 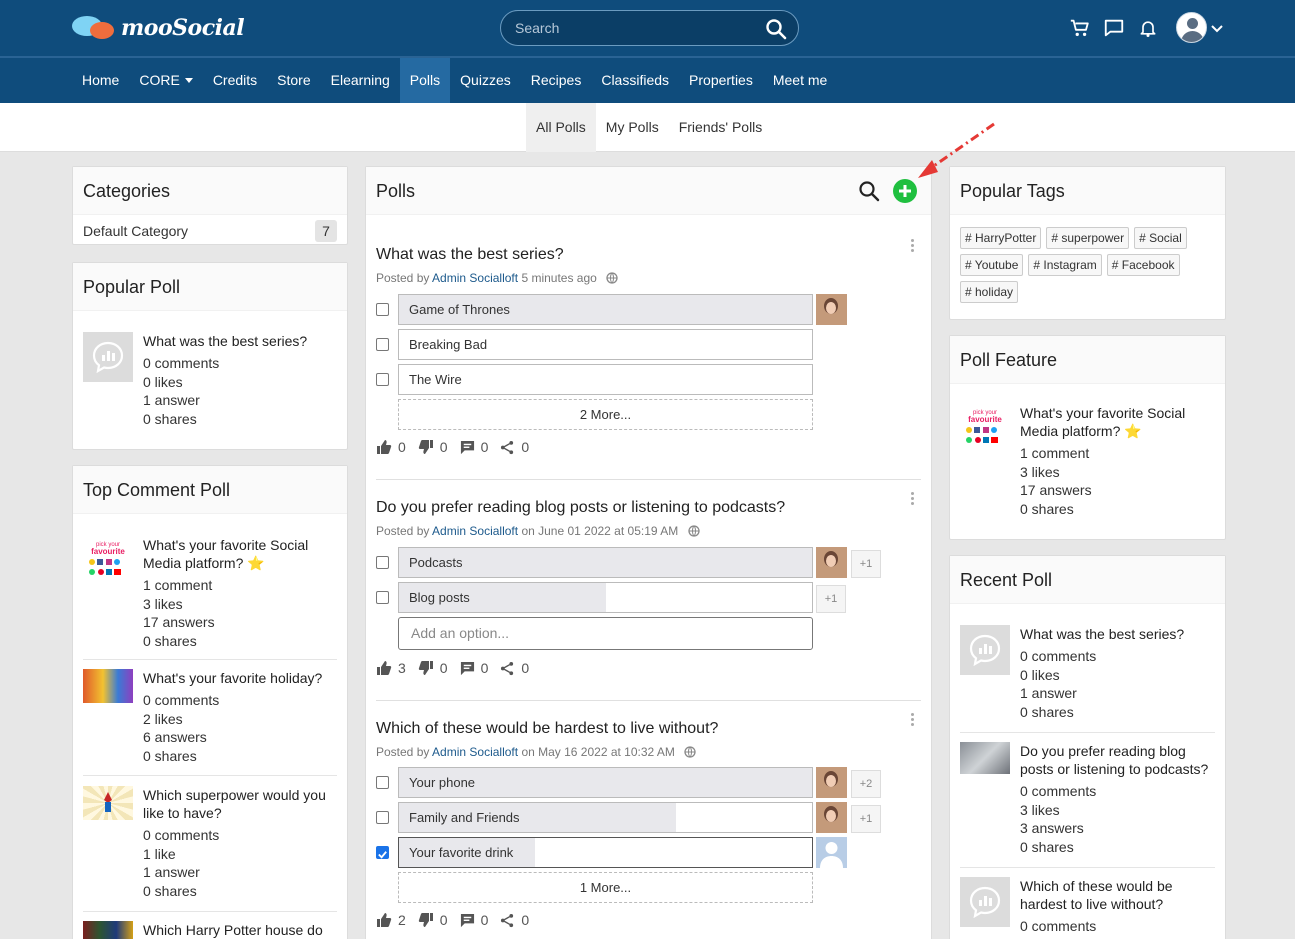 I want to click on nav-item-quizzes: Quizzes, so click(x=485, y=81).